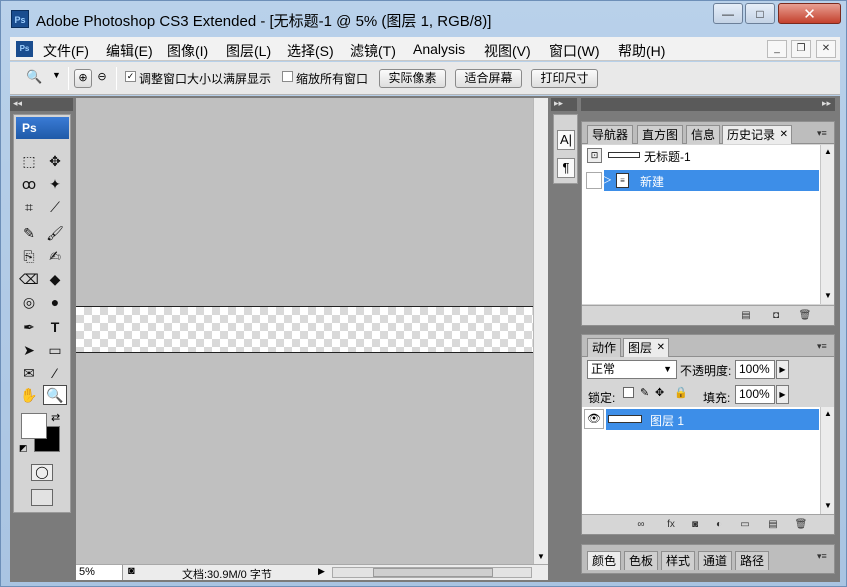 The image size is (847, 587). Describe the element at coordinates (55, 327) in the screenshot. I see `type-tool-icon: T` at that location.